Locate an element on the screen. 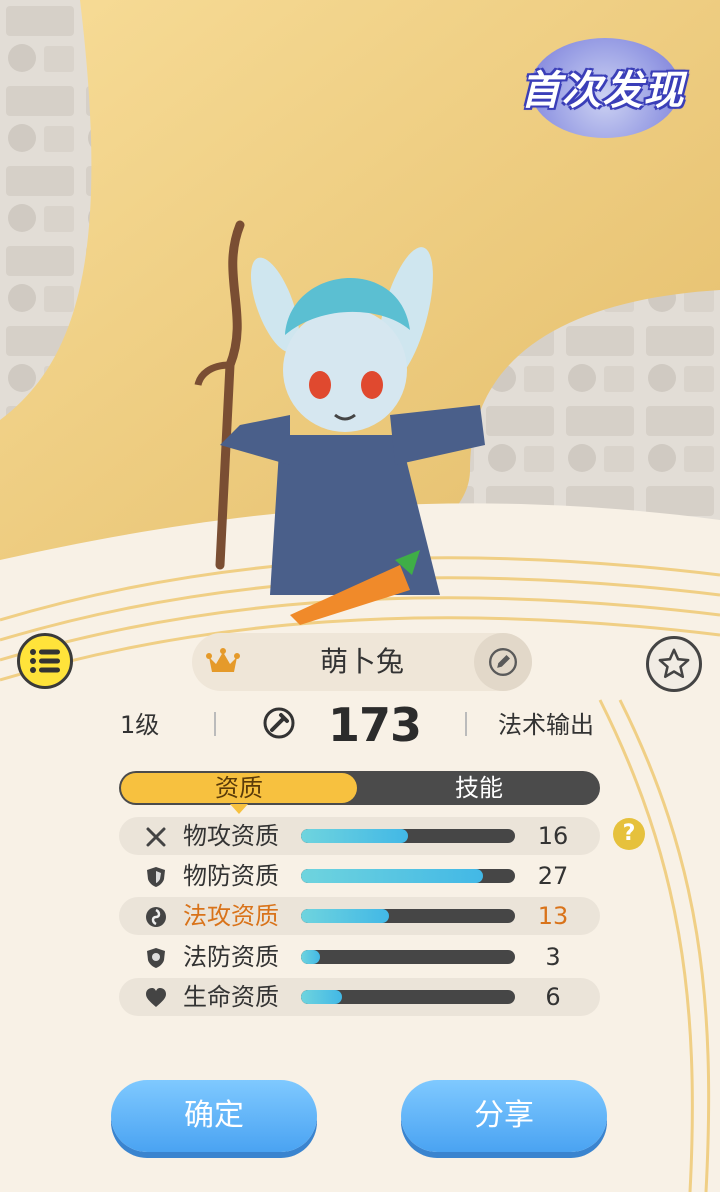 This screenshot has width=720, height=1192. tab-bar: 资质 技能 is located at coordinates (359, 788).